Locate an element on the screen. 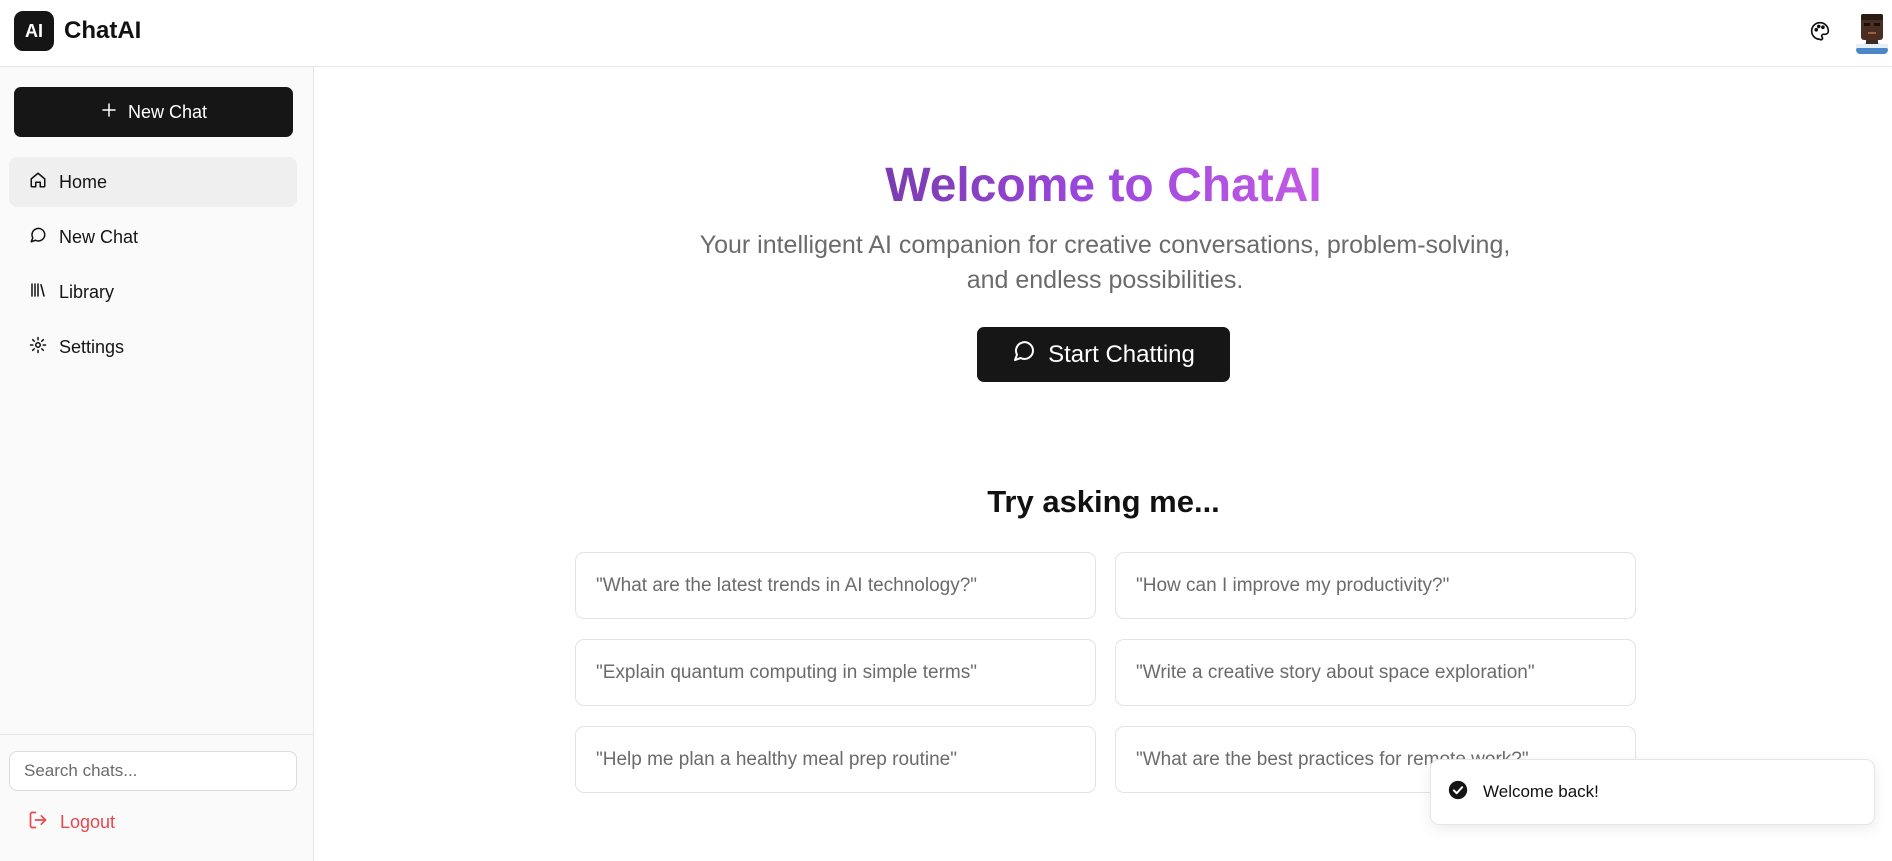  gear-icon is located at coordinates (38, 347).